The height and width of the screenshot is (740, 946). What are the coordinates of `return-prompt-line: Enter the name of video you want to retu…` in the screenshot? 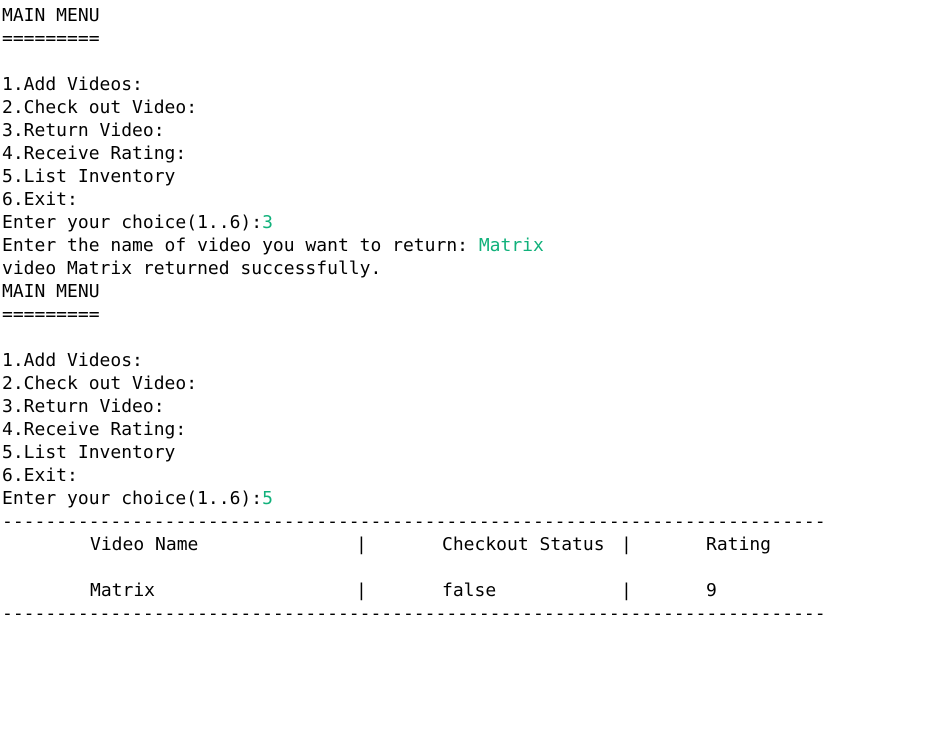 It's located at (474, 245).